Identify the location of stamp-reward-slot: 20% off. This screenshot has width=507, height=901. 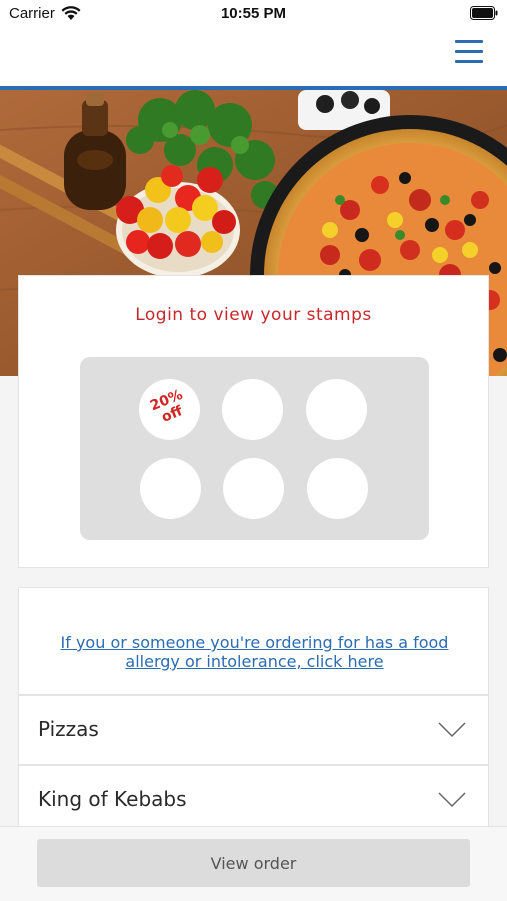
(169, 409).